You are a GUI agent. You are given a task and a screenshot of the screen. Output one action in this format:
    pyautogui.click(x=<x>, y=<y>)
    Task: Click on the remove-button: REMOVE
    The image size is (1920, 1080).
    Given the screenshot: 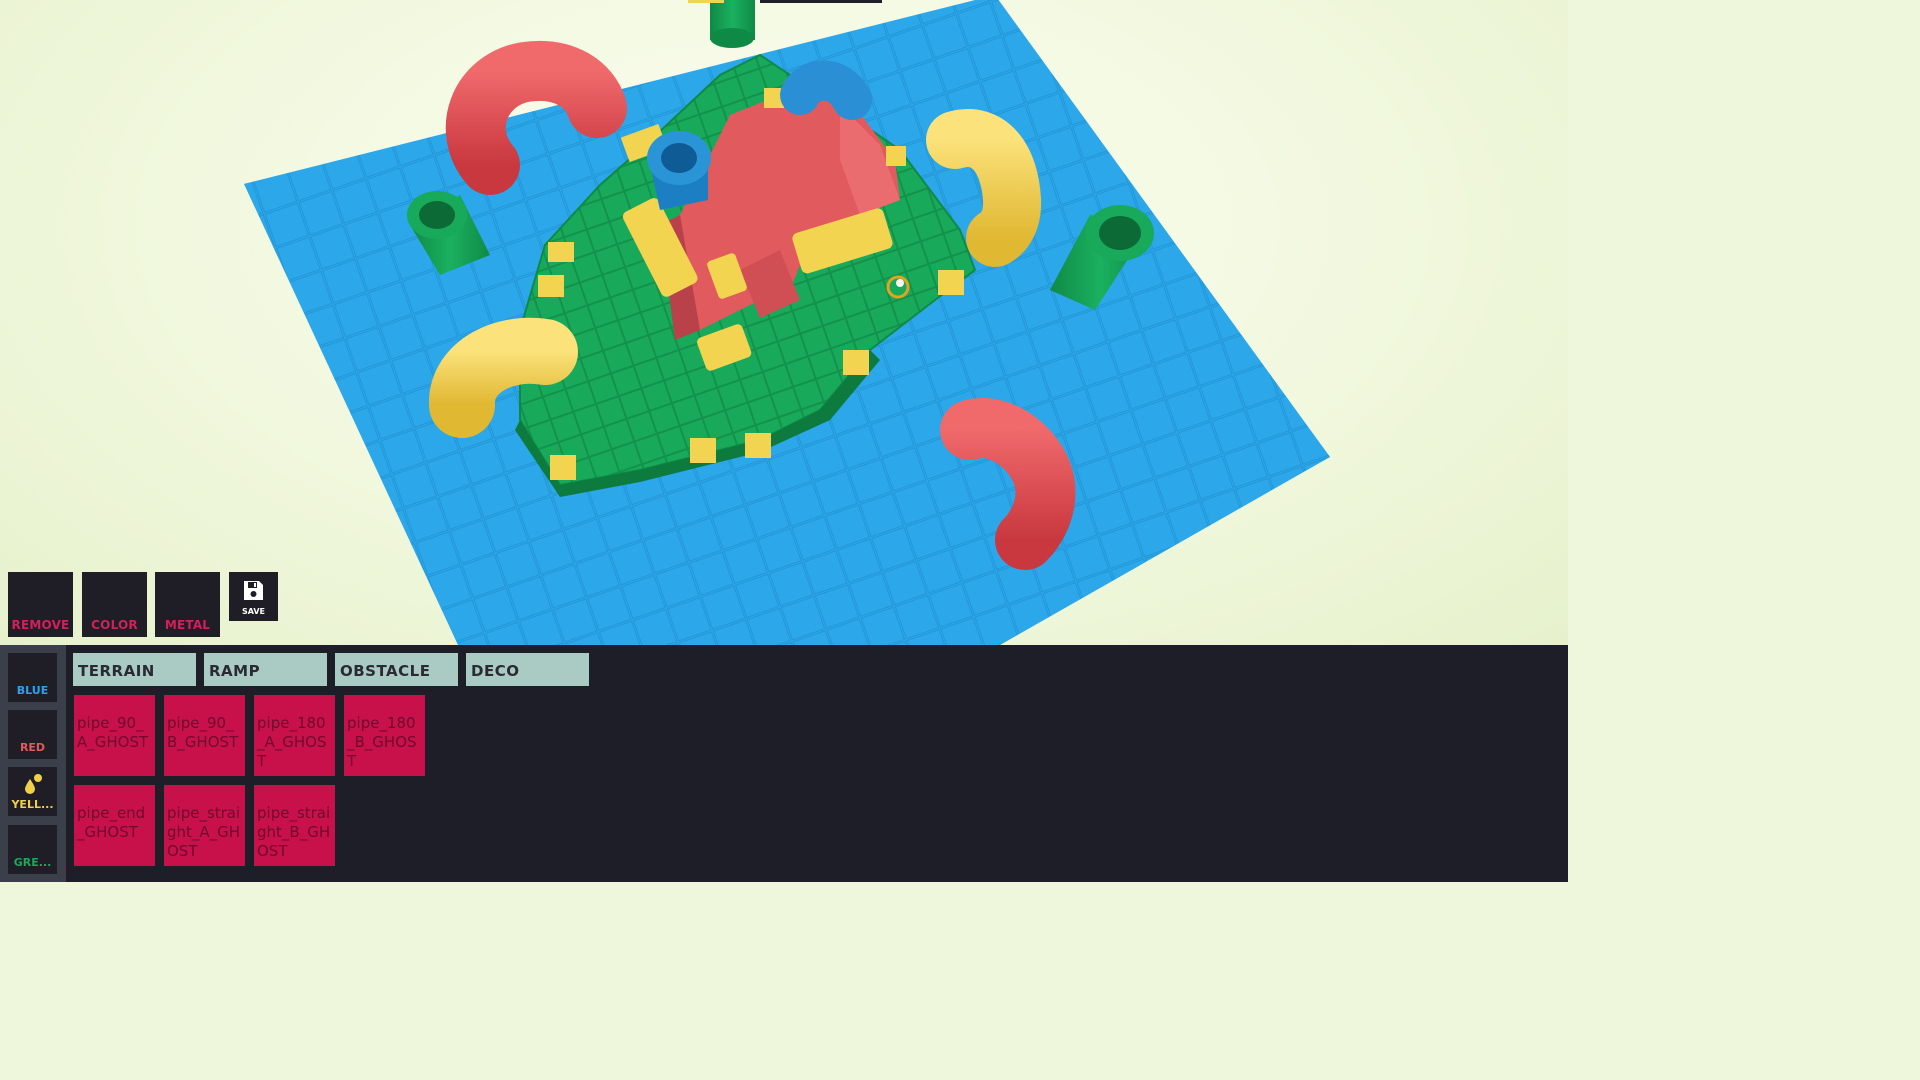 What is the action you would take?
    pyautogui.click(x=40, y=604)
    